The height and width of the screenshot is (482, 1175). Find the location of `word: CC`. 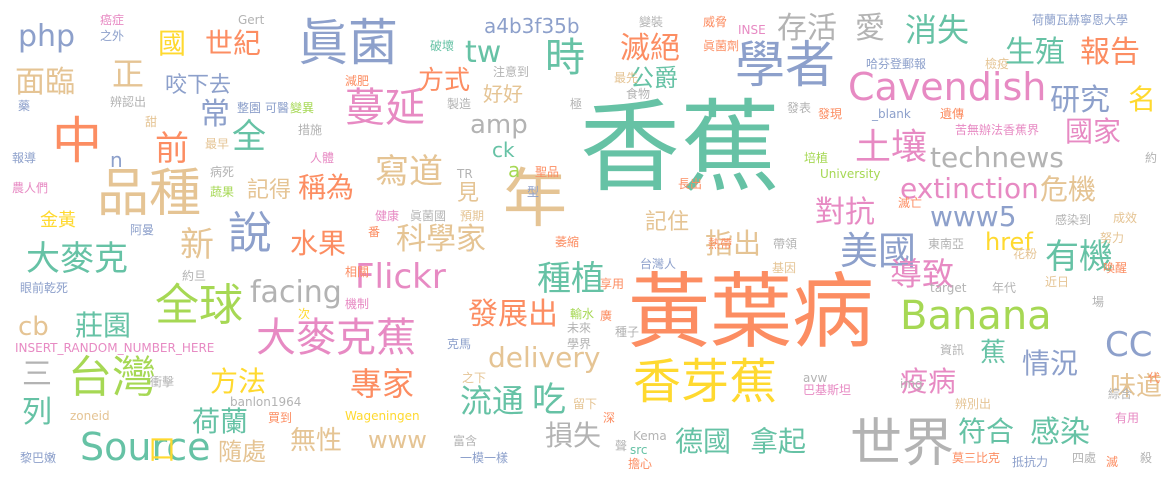

word: CC is located at coordinates (1129, 345).